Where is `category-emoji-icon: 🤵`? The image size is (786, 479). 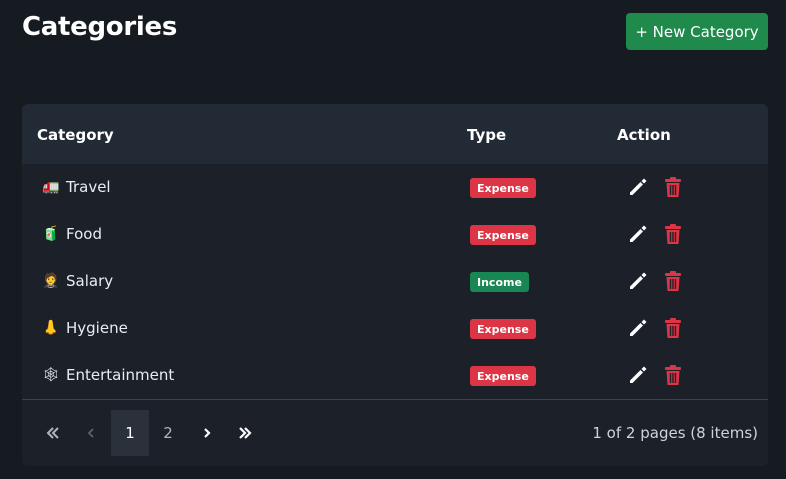
category-emoji-icon: 🤵 is located at coordinates (51, 281).